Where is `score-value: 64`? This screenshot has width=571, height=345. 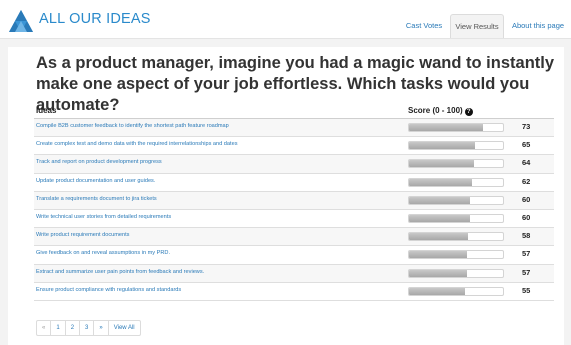
score-value: 64 is located at coordinates (526, 163).